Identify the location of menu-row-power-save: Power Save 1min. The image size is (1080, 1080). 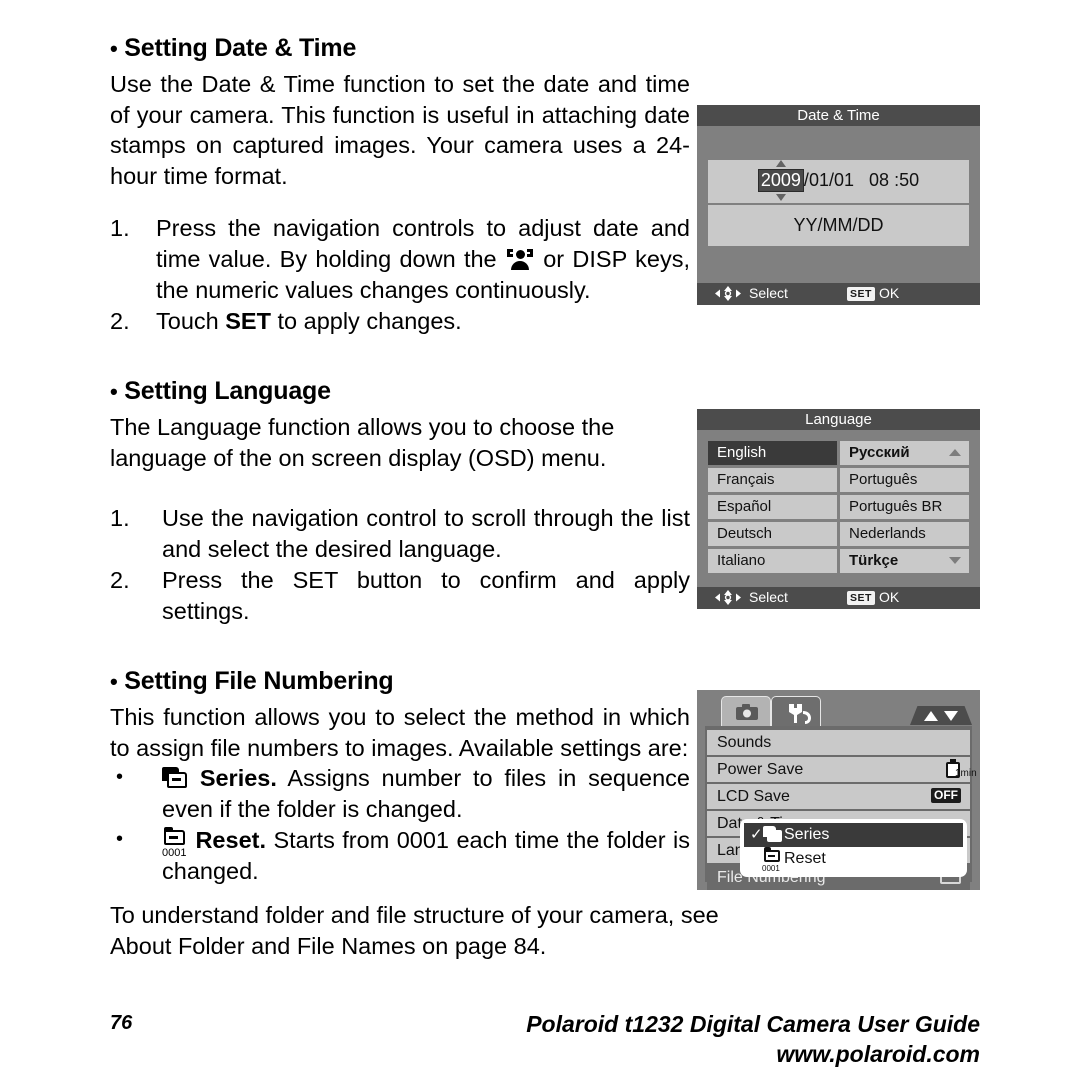
(842, 769).